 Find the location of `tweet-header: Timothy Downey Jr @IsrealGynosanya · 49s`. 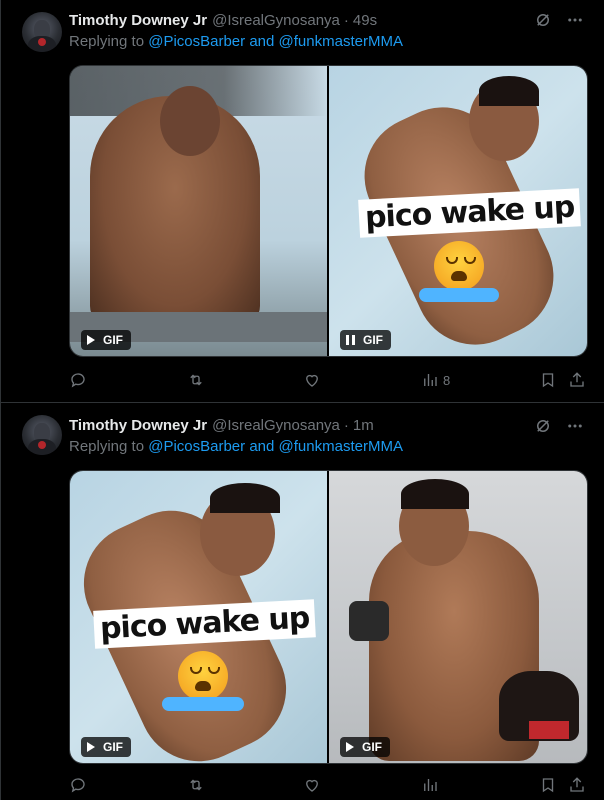

tweet-header: Timothy Downey Jr @IsrealGynosanya · 49s is located at coordinates (223, 20).